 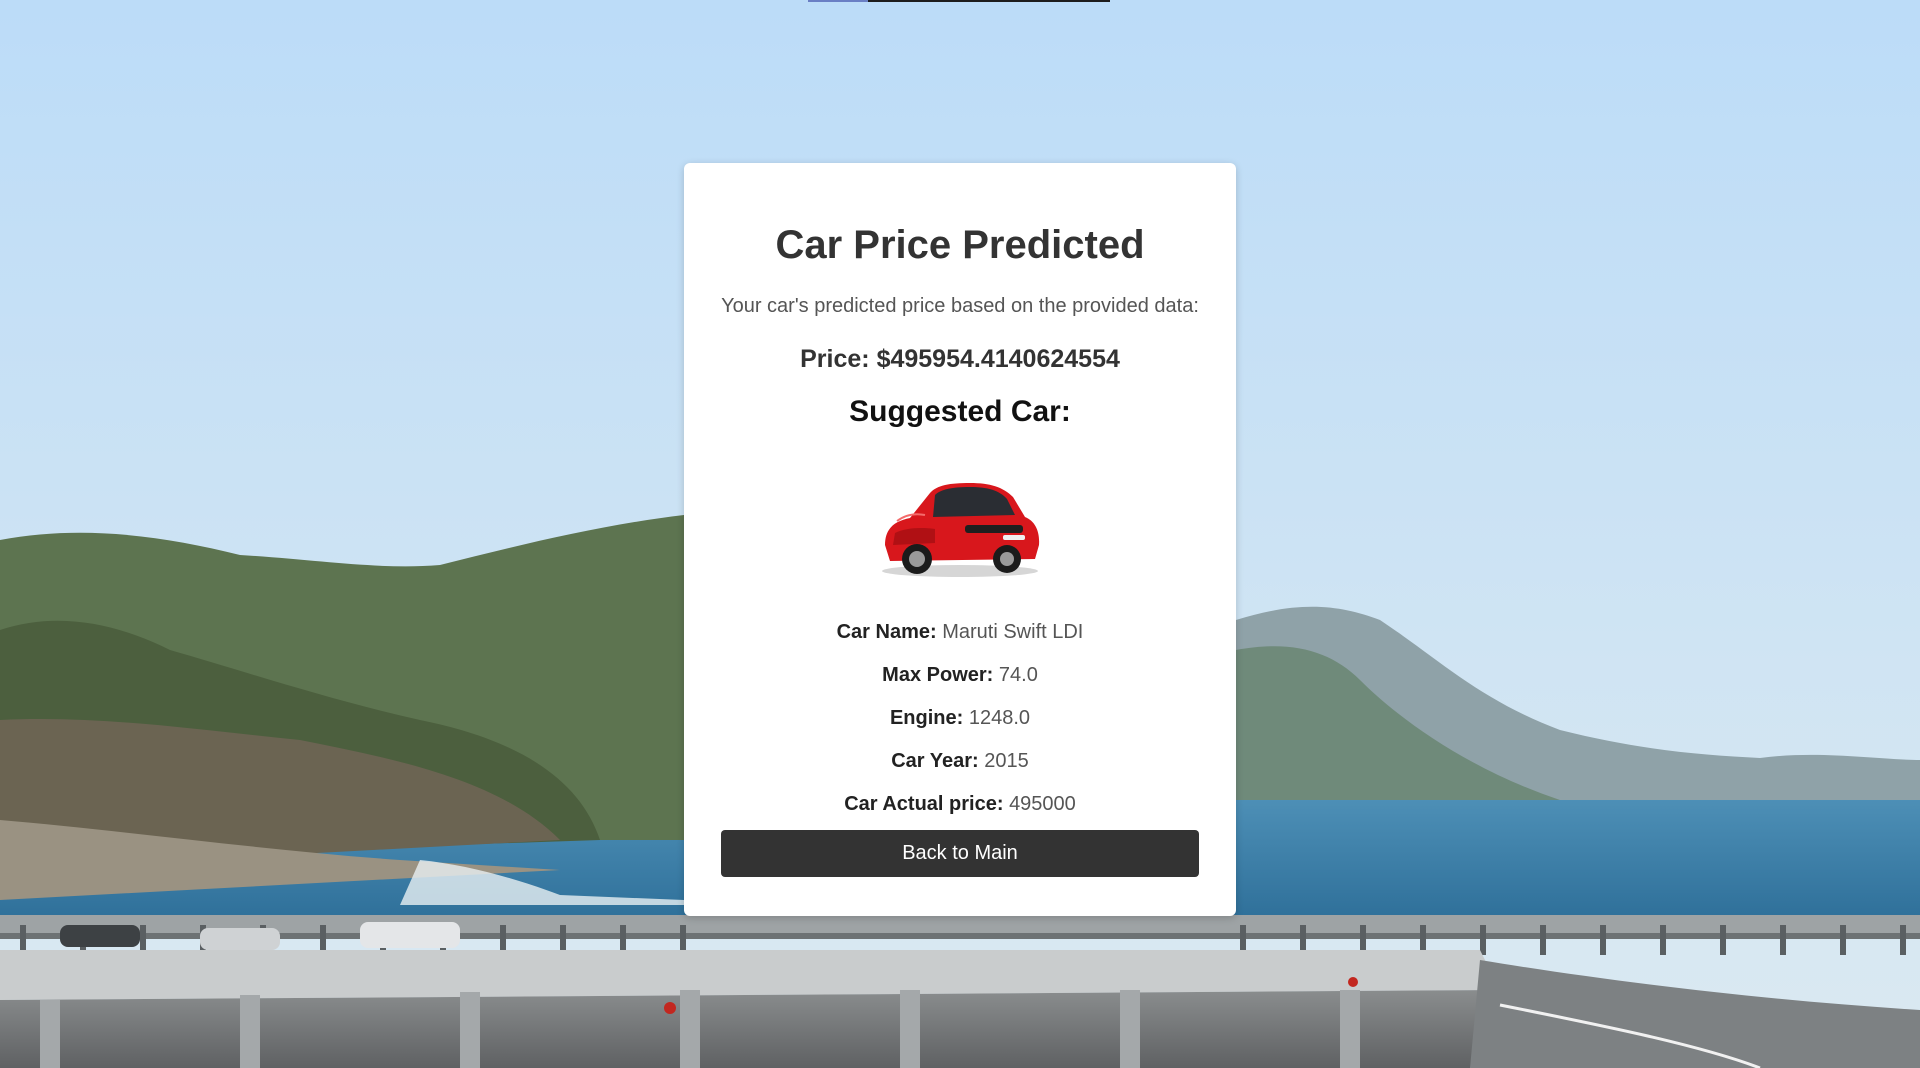 What do you see at coordinates (960, 853) in the screenshot?
I see `back-to-main-button: Back to Main` at bounding box center [960, 853].